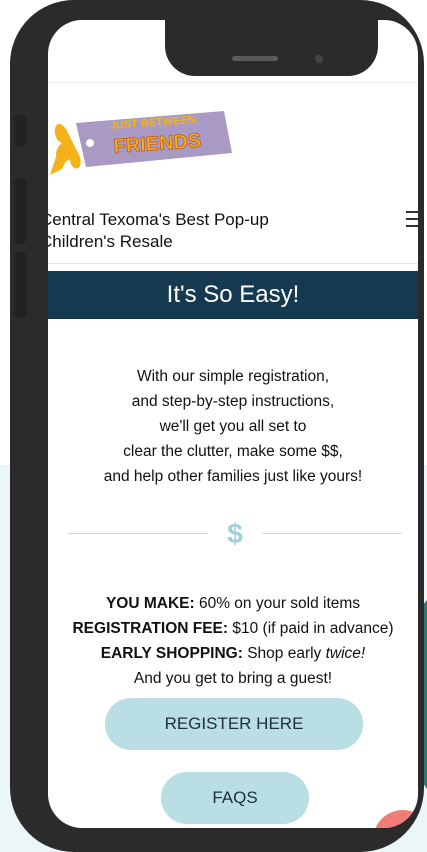 The width and height of the screenshot is (427, 852). What do you see at coordinates (20, 285) in the screenshot?
I see `phone-volume-down` at bounding box center [20, 285].